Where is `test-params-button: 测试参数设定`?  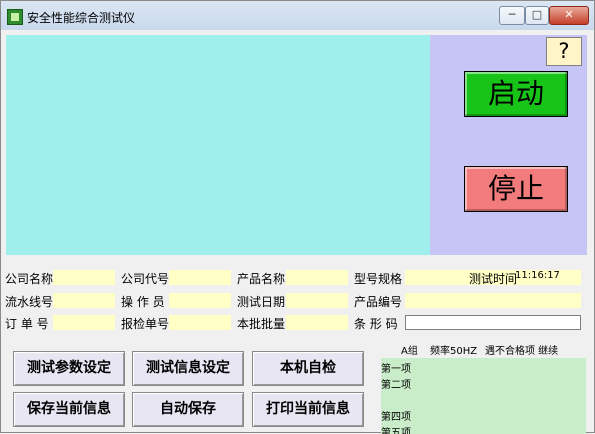
test-params-button: 测试参数设定 is located at coordinates (69, 368).